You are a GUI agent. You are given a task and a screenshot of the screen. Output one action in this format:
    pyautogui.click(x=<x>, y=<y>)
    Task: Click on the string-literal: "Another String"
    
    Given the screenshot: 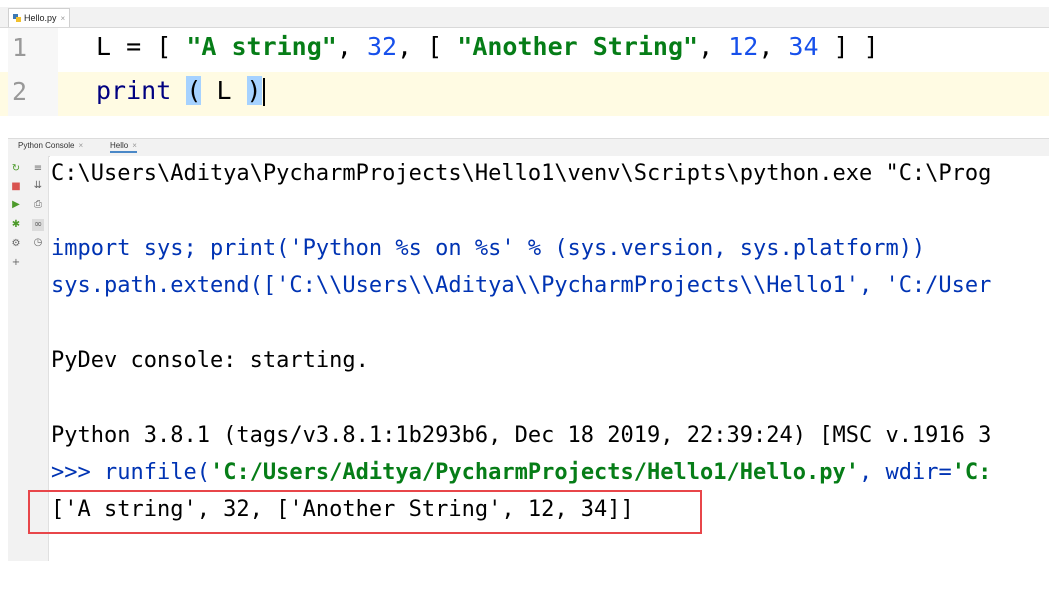 What is the action you would take?
    pyautogui.click(x=578, y=46)
    